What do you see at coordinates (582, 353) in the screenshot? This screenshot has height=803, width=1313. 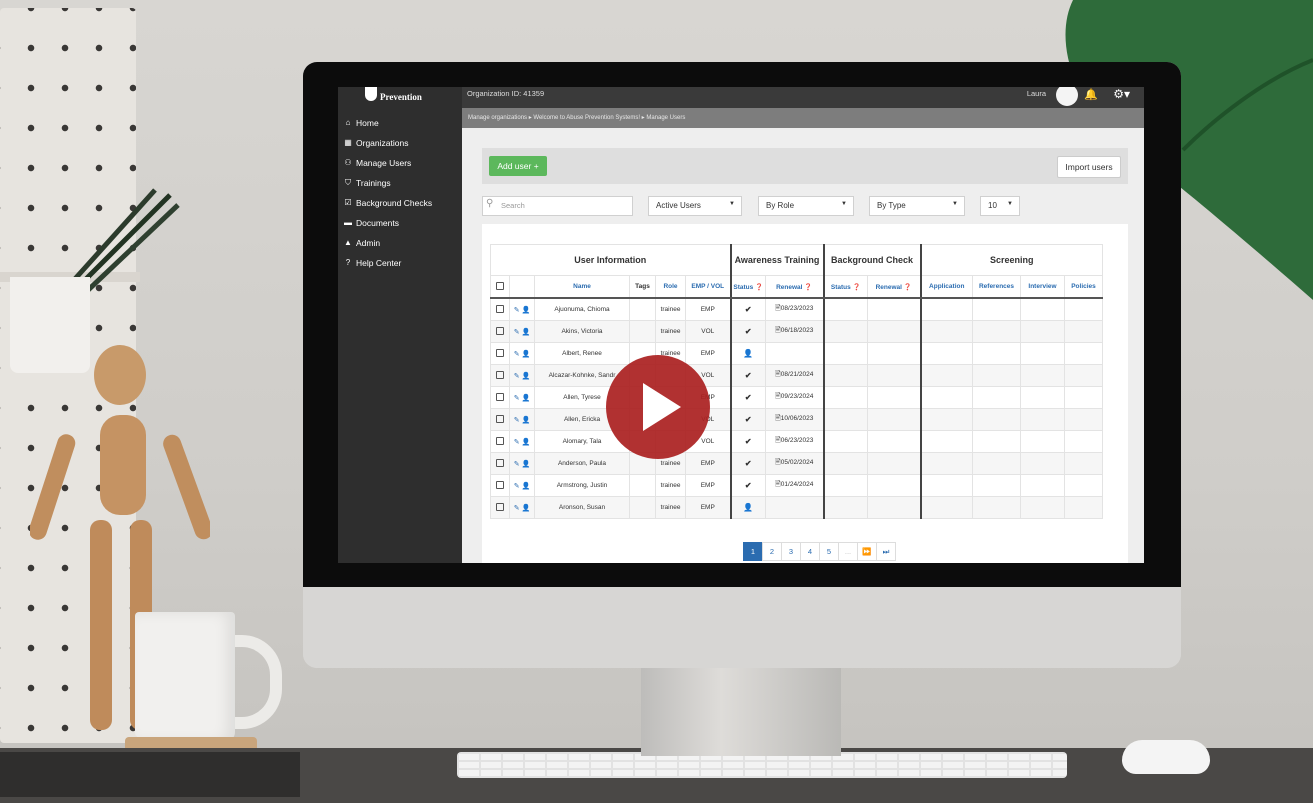 I see `user-name-cell: Albert, Renee` at bounding box center [582, 353].